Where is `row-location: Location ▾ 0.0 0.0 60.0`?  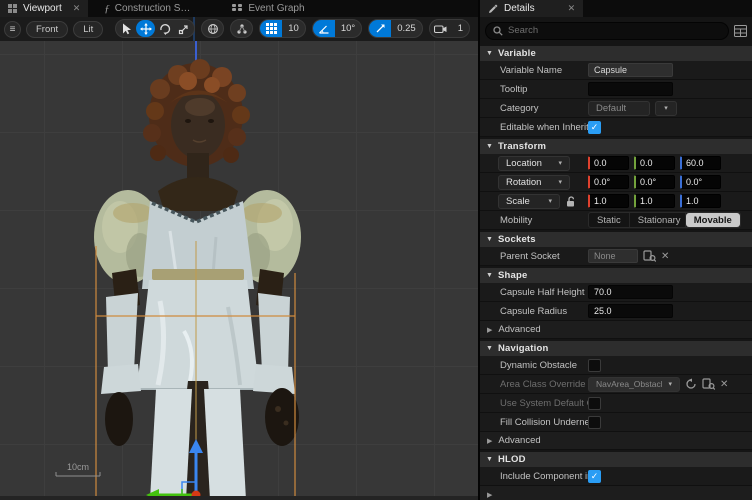 row-location: Location ▾ 0.0 0.0 60.0 is located at coordinates (616, 163).